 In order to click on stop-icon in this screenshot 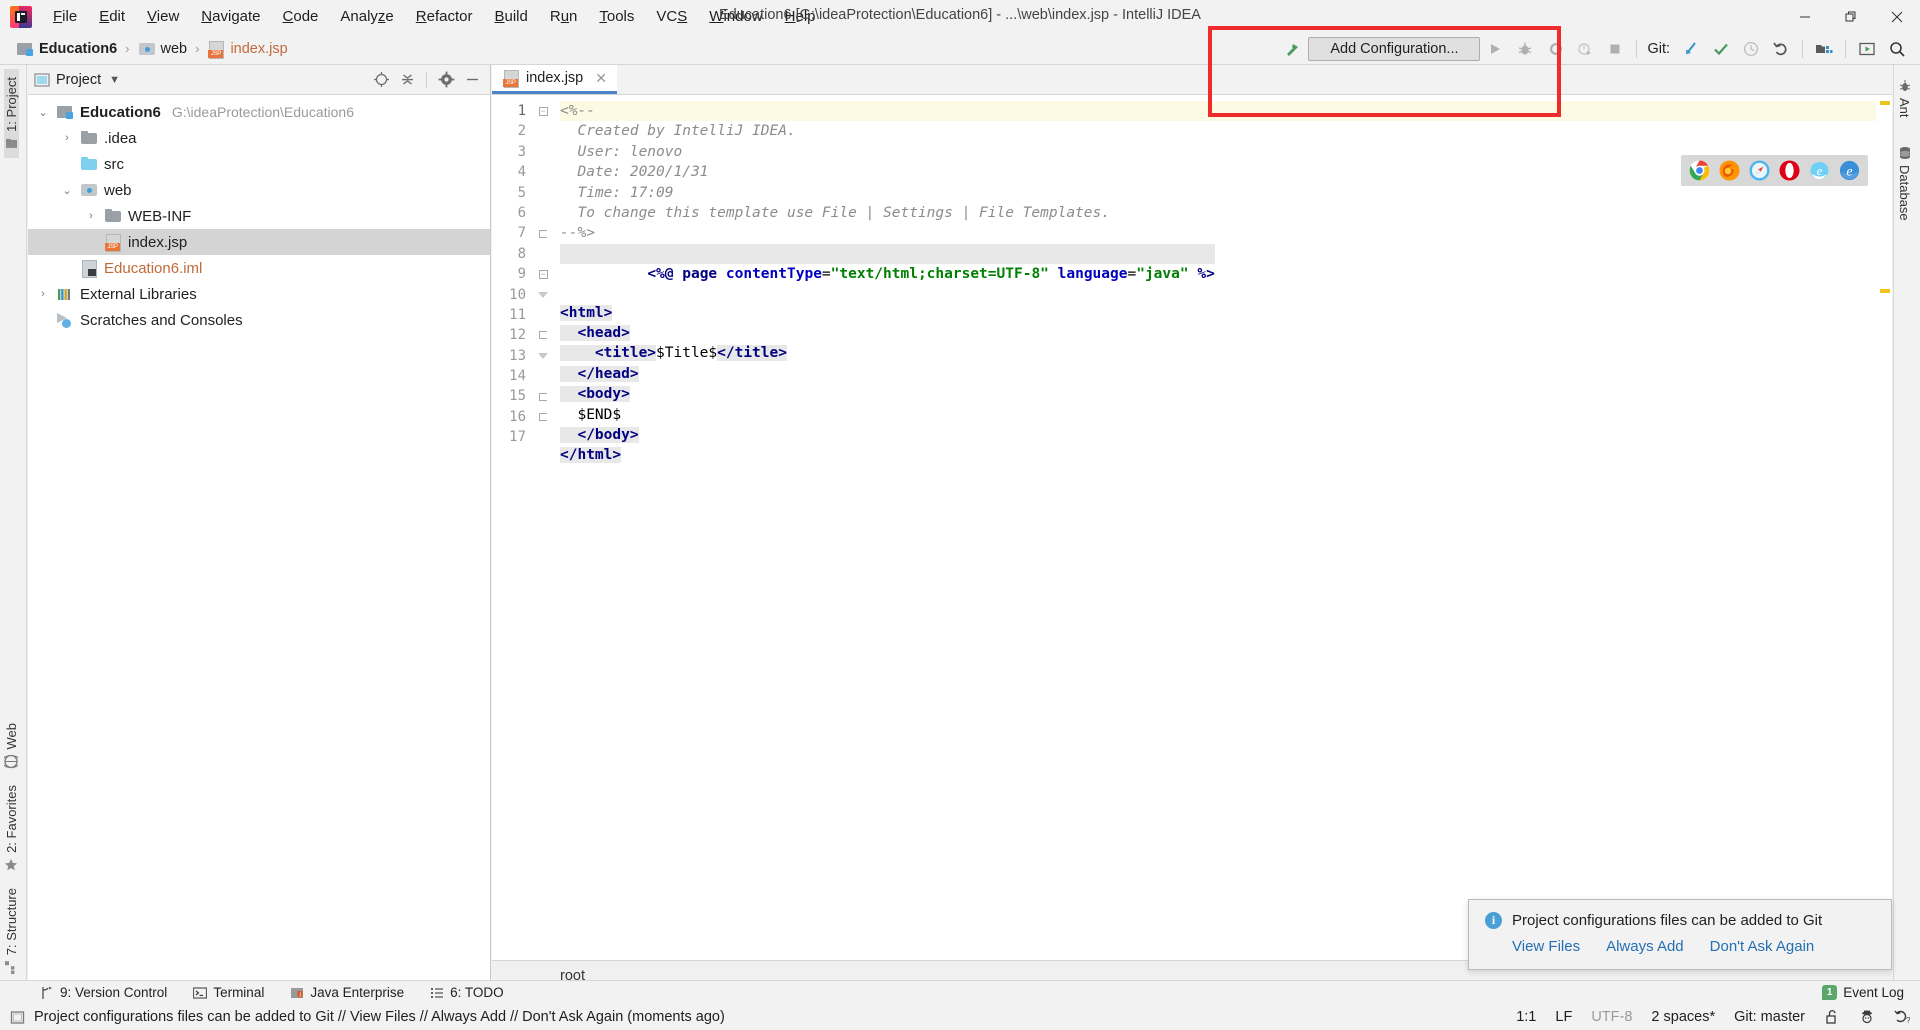, I will do `click(1615, 49)`.